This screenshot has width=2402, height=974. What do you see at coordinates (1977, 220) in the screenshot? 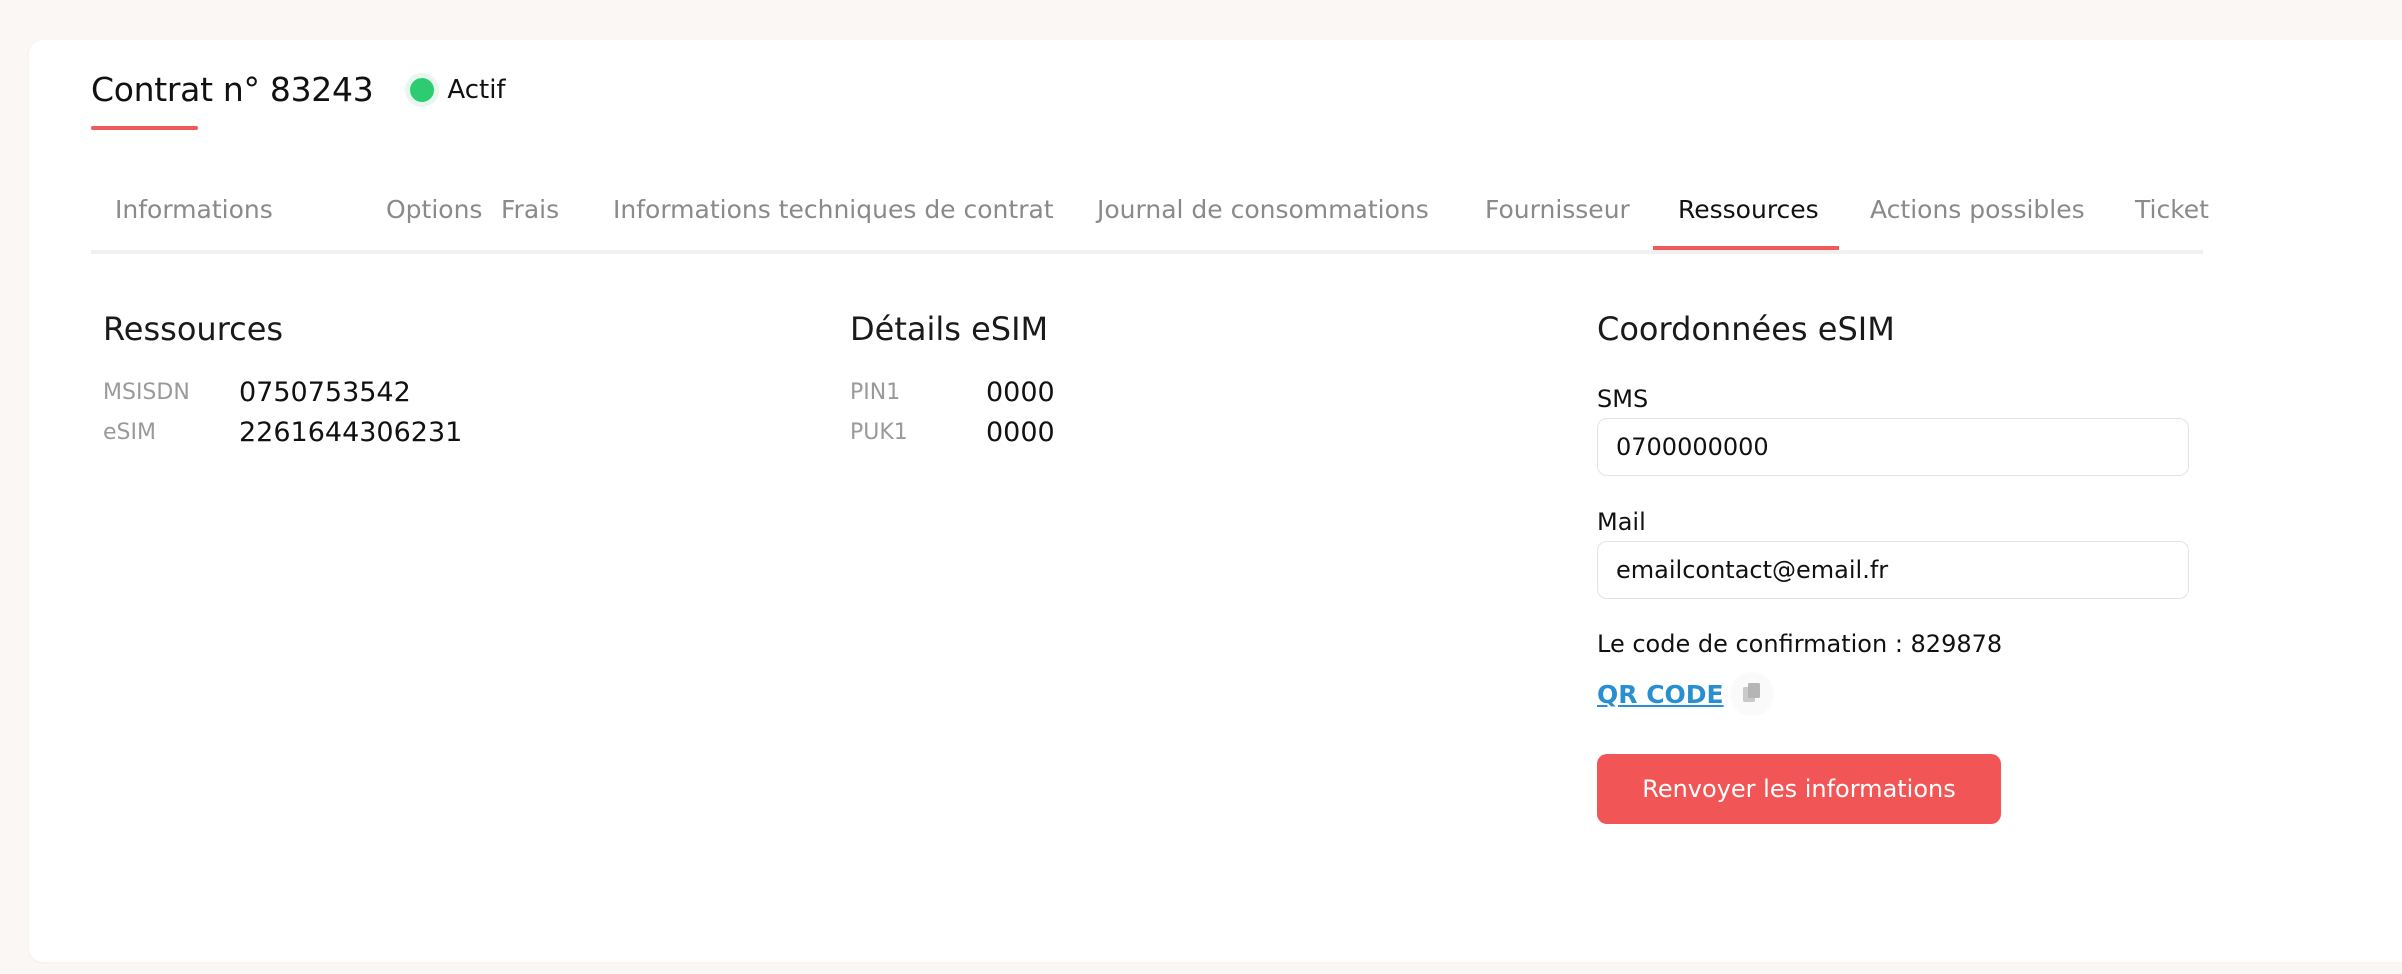
I see `tab-actions-possibles: Actions possibles` at bounding box center [1977, 220].